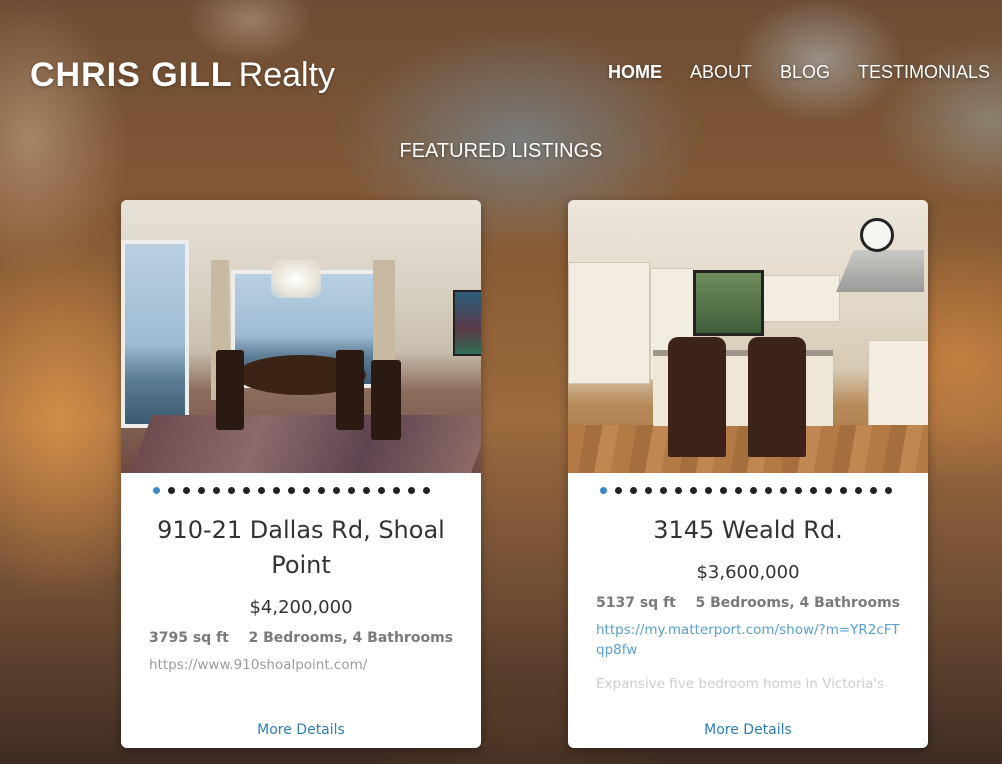 This screenshot has height=764, width=1002. What do you see at coordinates (797, 603) in the screenshot?
I see `listing-rooms: 5 Bedrooms, 4 Bathrooms` at bounding box center [797, 603].